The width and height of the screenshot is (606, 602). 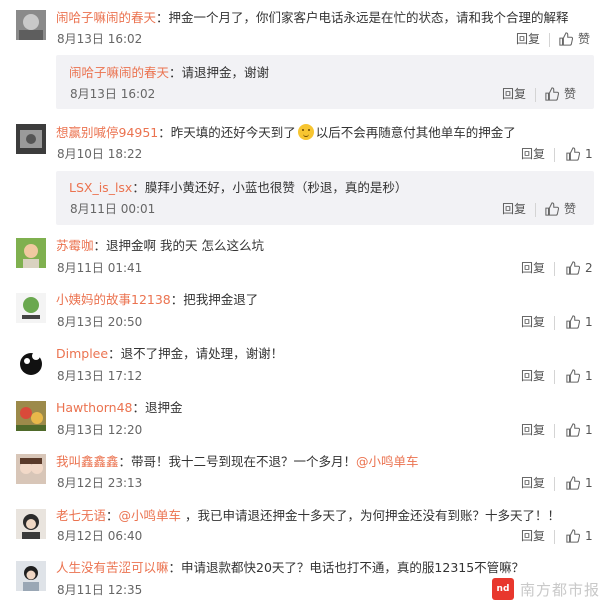 I want to click on comment-date: 8月10日 18:22, so click(x=100, y=154).